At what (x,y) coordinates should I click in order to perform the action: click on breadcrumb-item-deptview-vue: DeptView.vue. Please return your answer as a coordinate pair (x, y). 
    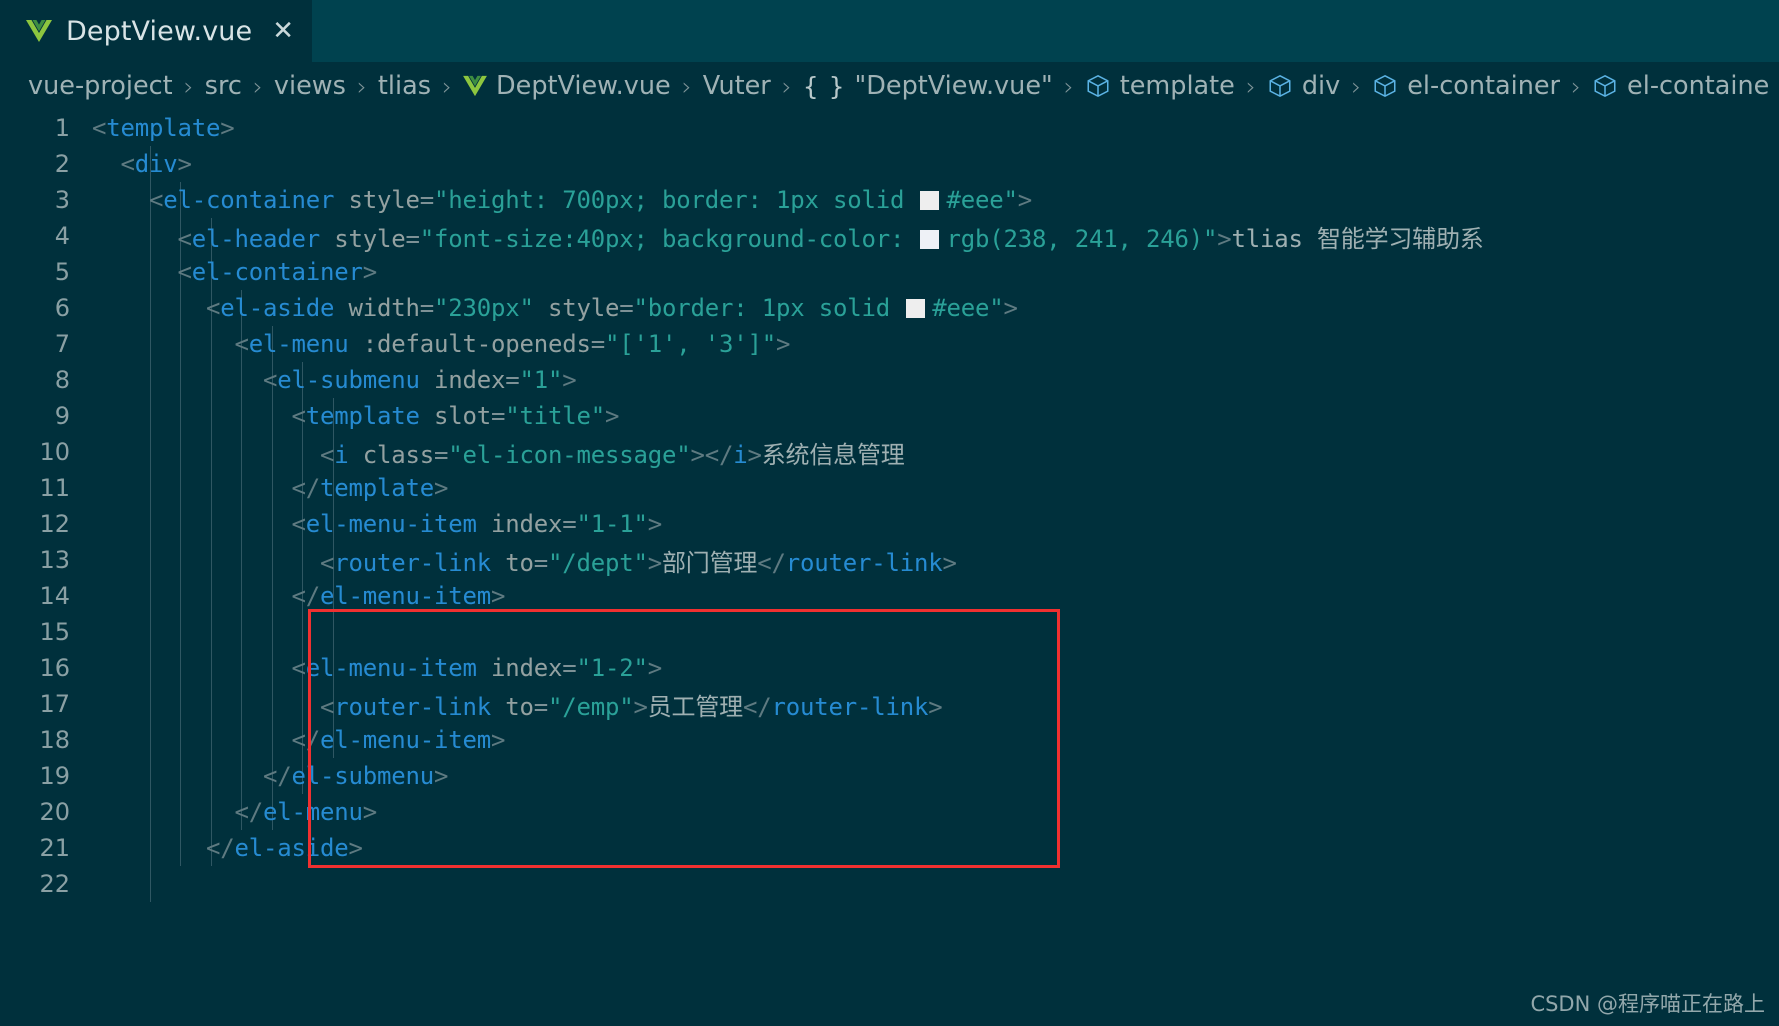
    Looking at the image, I should click on (567, 86).